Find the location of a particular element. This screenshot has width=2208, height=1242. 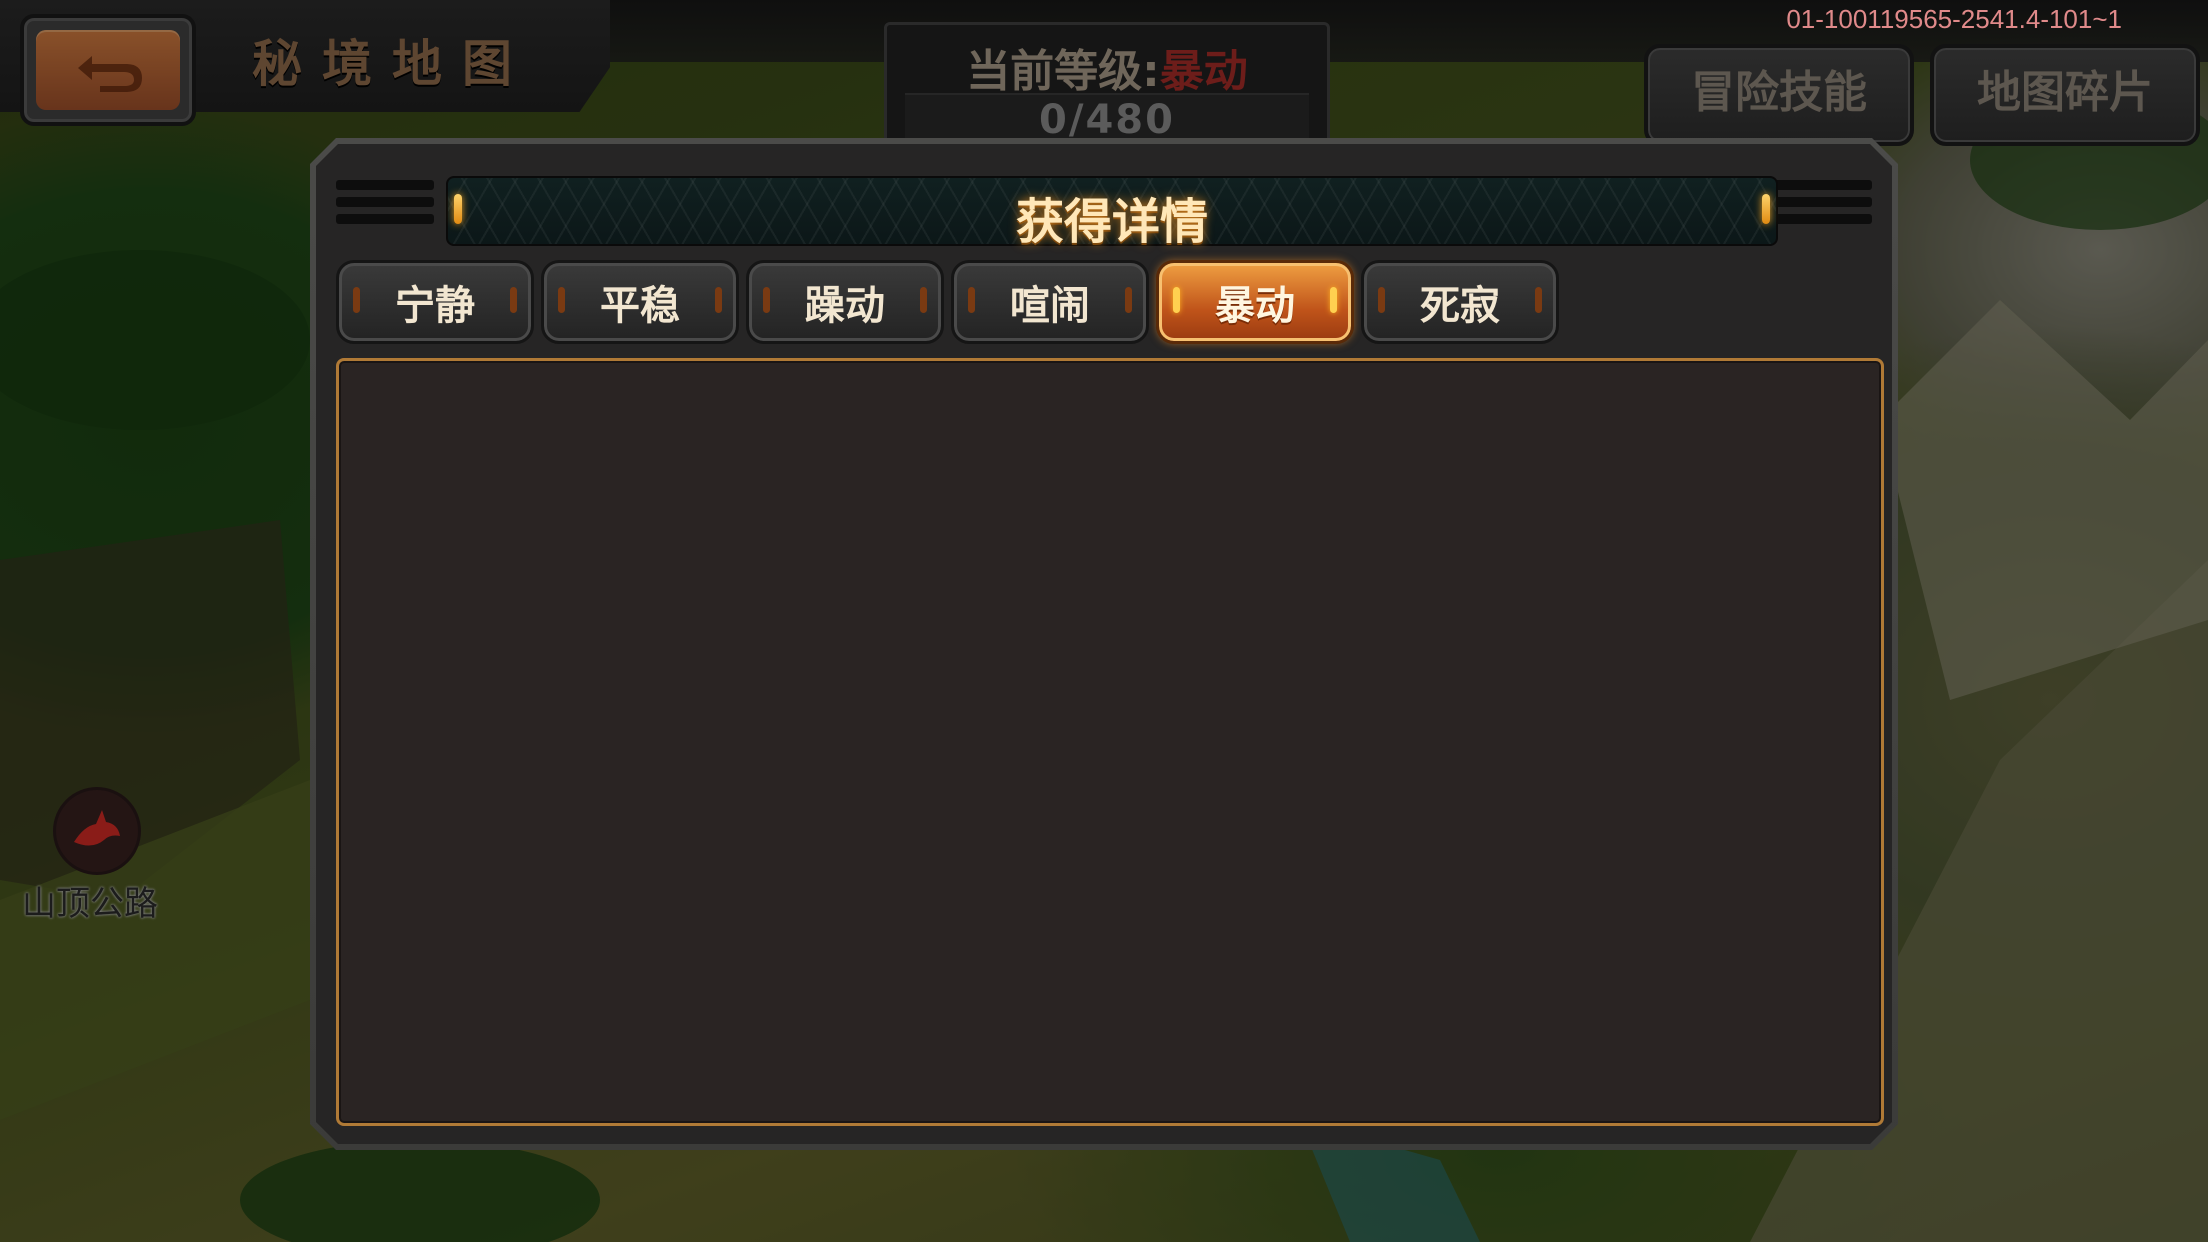

tab-label: 躁动 is located at coordinates (845, 306).